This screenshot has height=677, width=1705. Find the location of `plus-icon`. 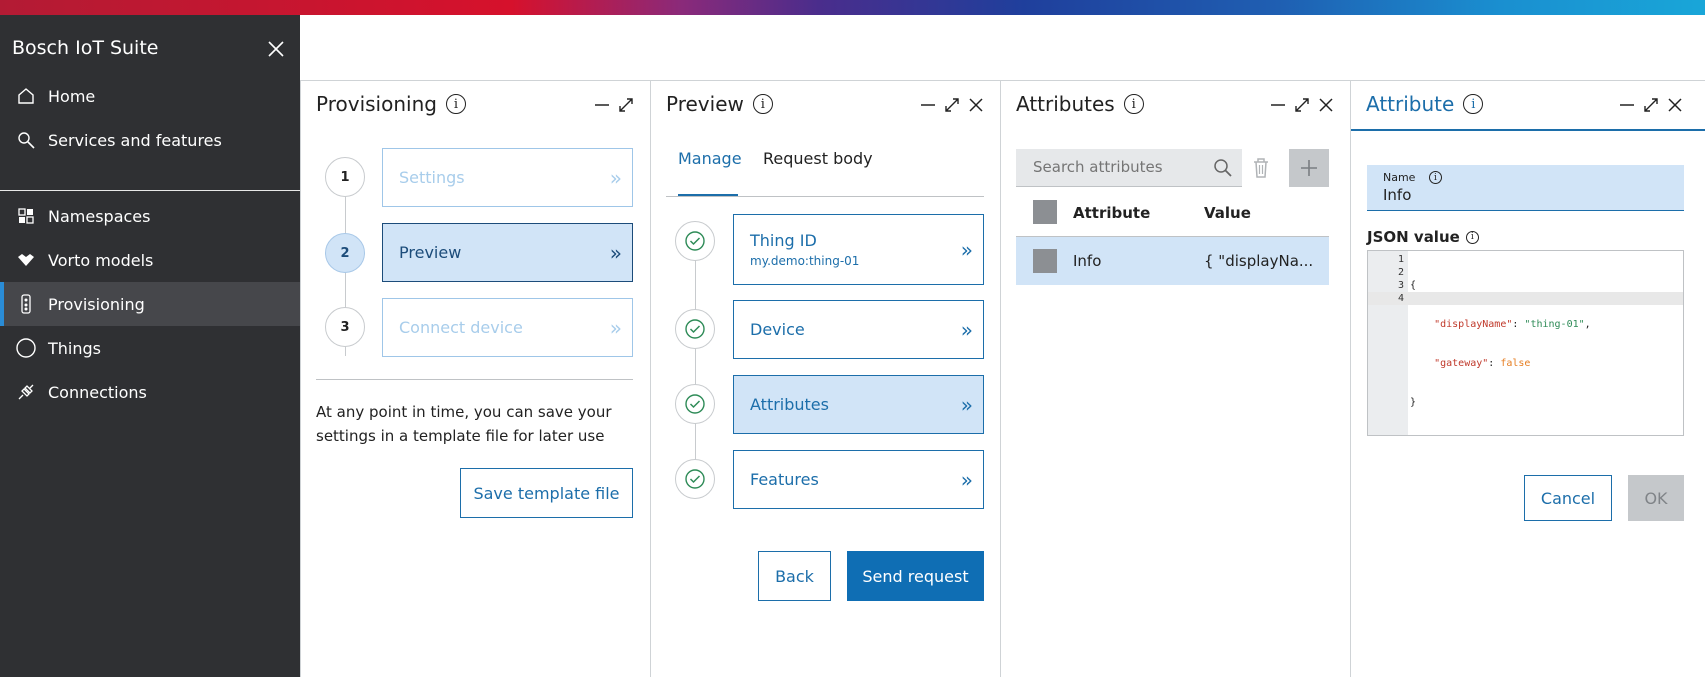

plus-icon is located at coordinates (1309, 168).